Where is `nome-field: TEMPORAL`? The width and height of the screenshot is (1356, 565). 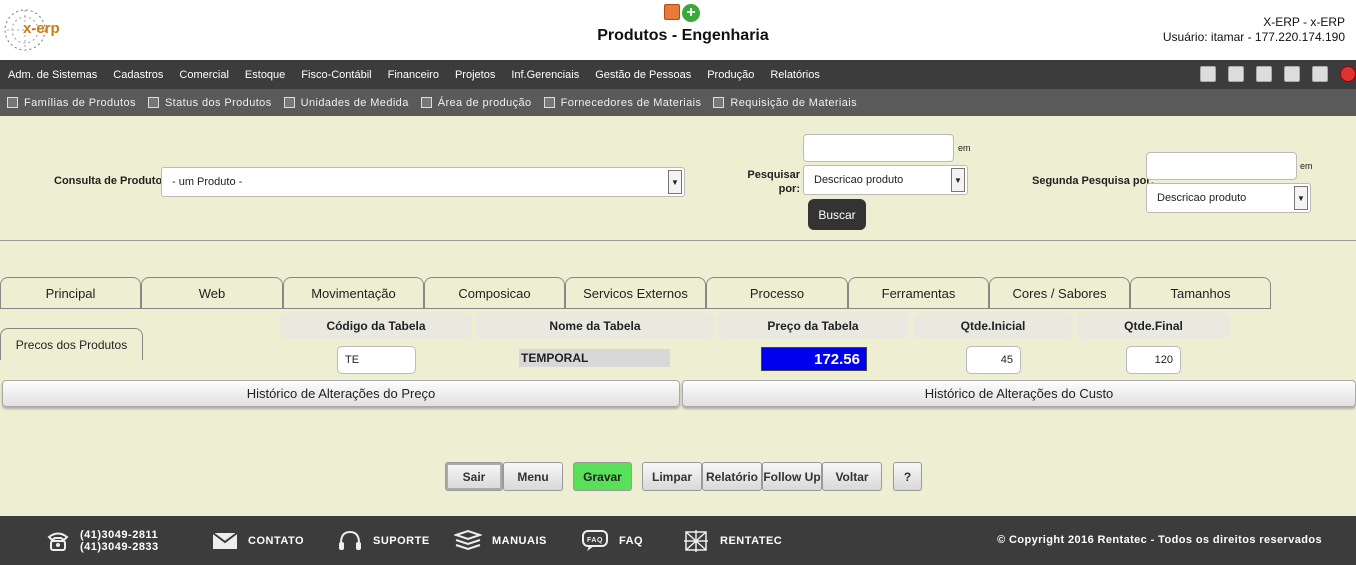
nome-field: TEMPORAL is located at coordinates (594, 358).